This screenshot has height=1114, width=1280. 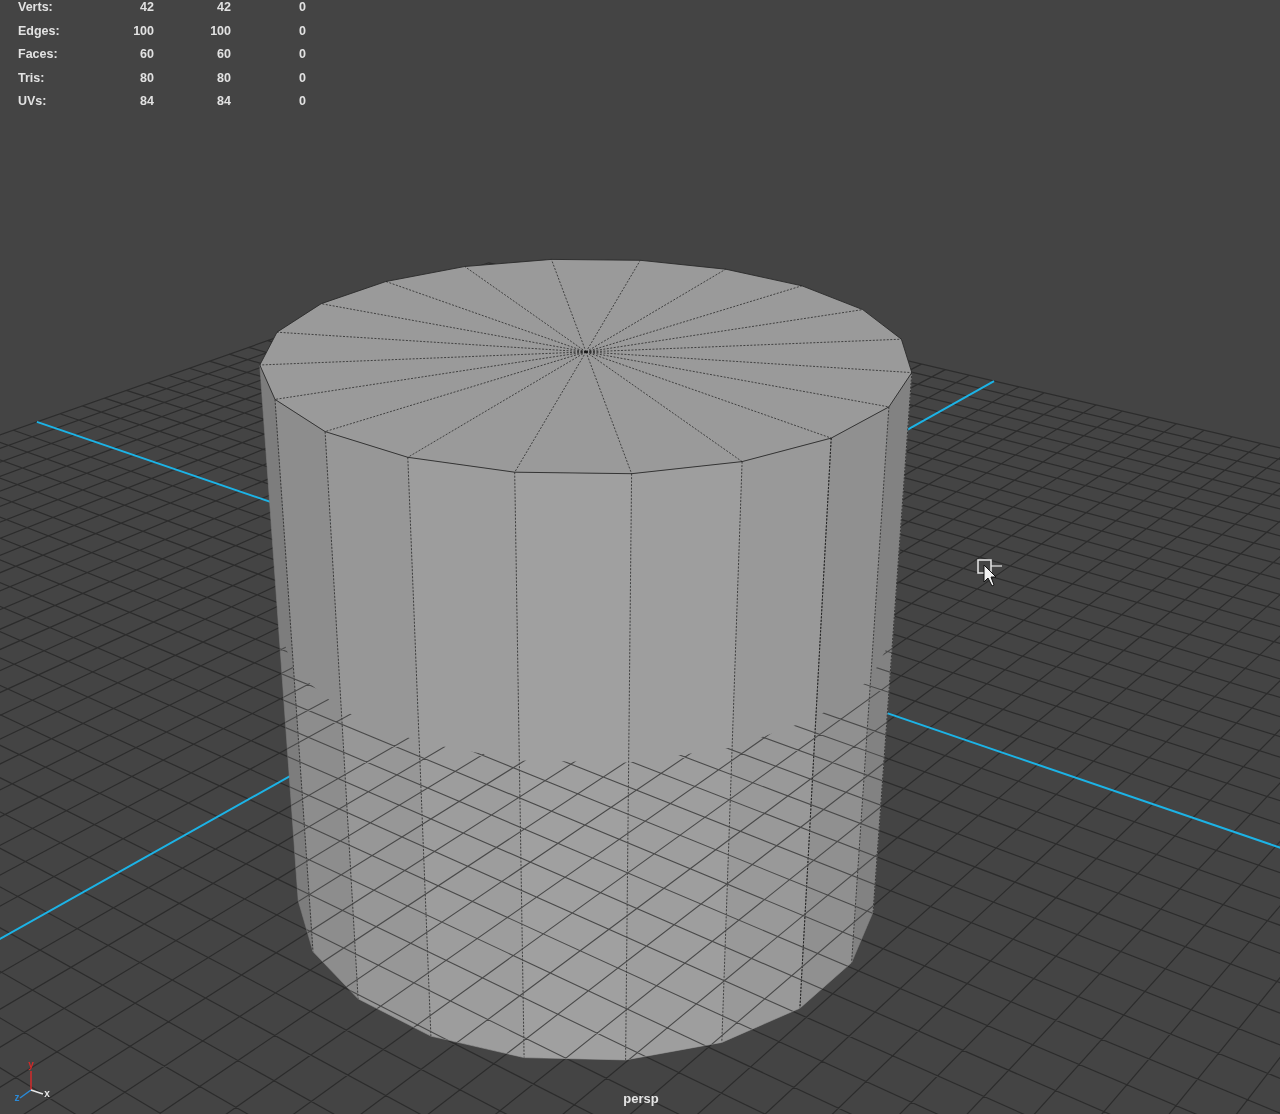 I want to click on hud-label: UVs:, so click(x=32, y=101).